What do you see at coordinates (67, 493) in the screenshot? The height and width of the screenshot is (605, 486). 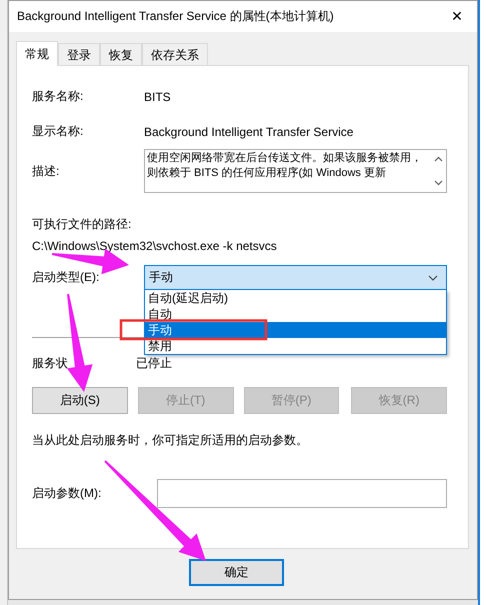 I see `field-label: 启动参数(M):` at bounding box center [67, 493].